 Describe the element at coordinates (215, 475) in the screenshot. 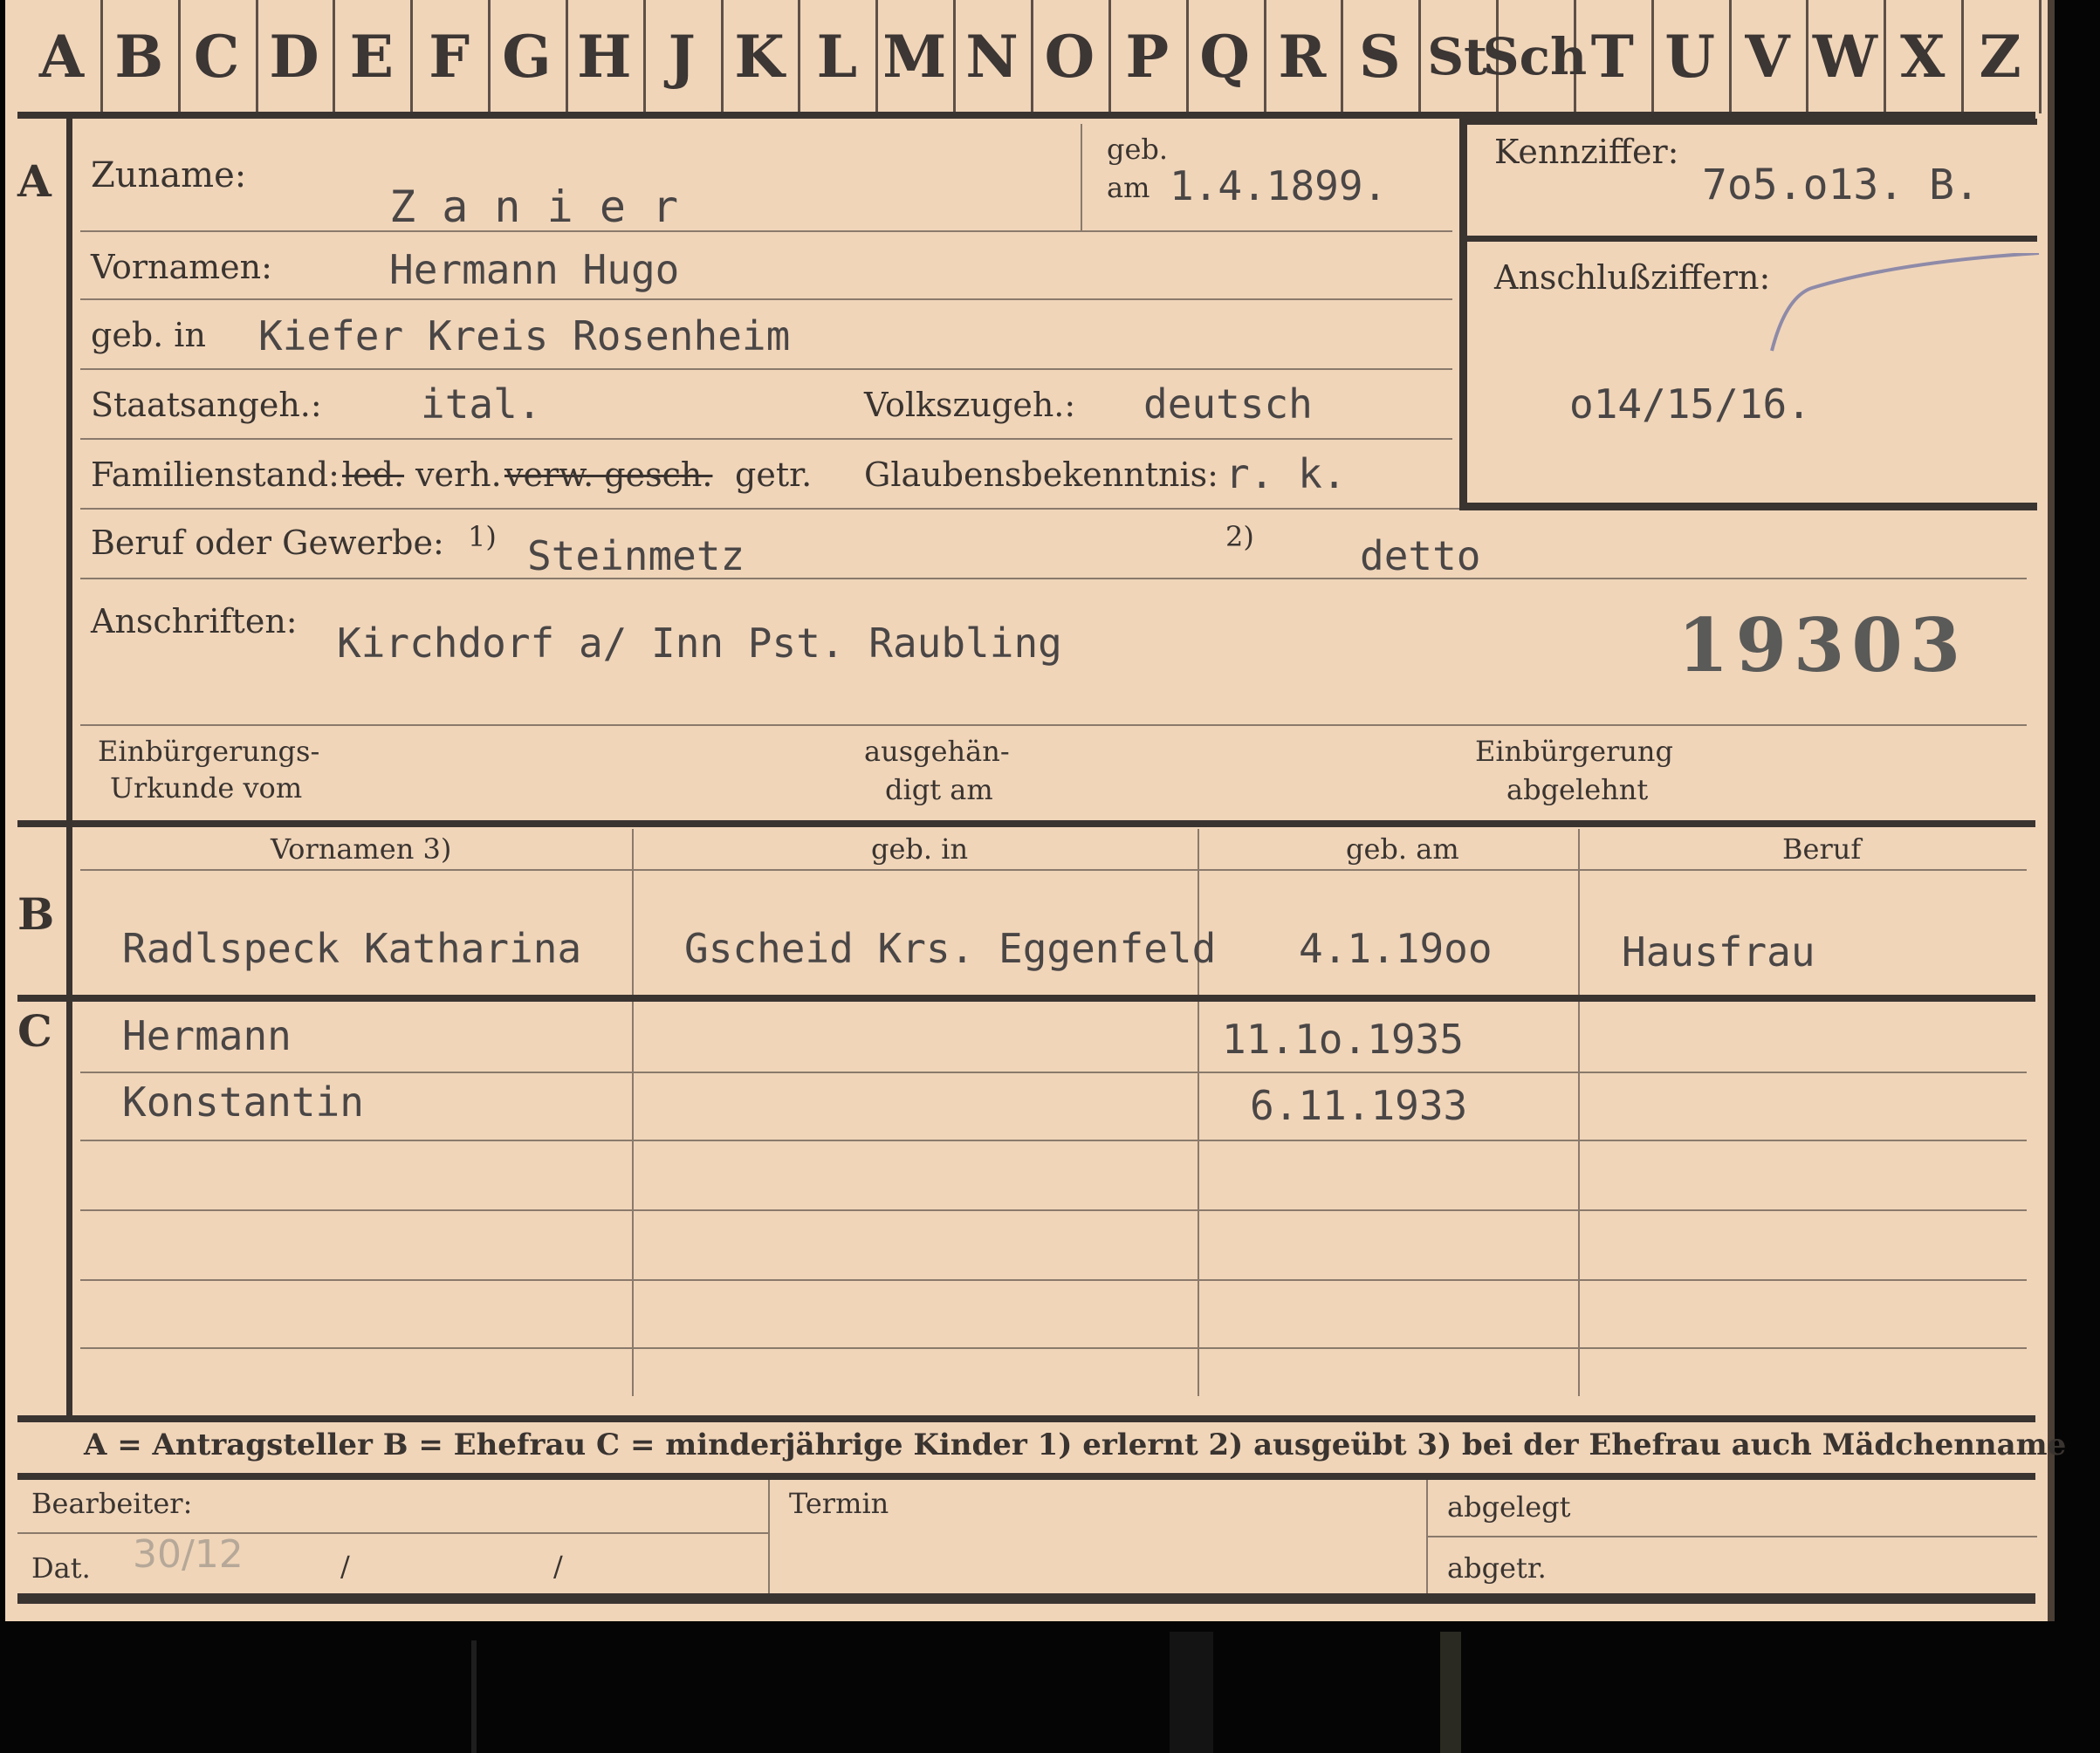

I see `marital-status-label: Familienstand:` at that location.